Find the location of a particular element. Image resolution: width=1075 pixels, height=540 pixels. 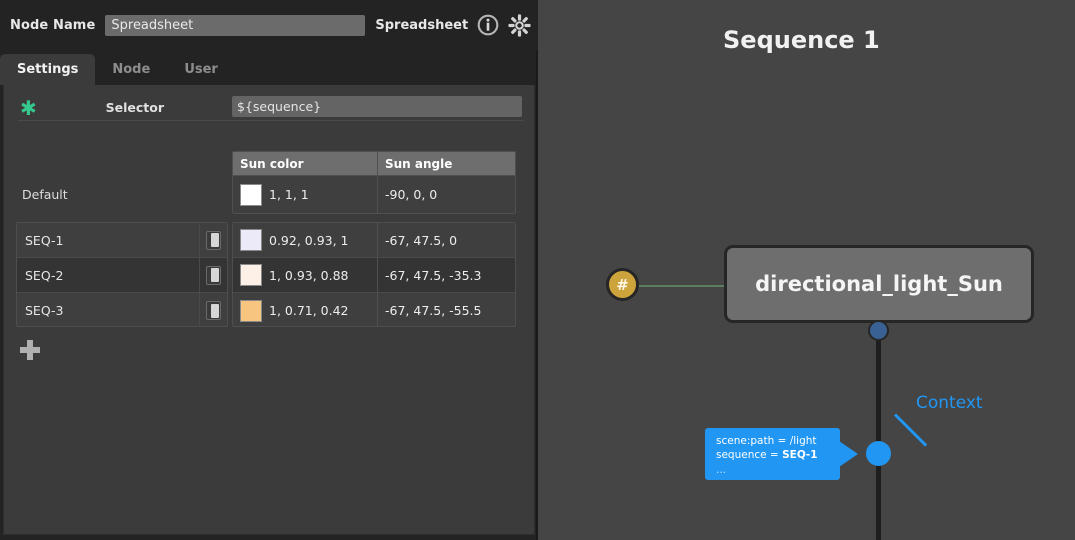

hash-connection-wire is located at coordinates (682, 286).